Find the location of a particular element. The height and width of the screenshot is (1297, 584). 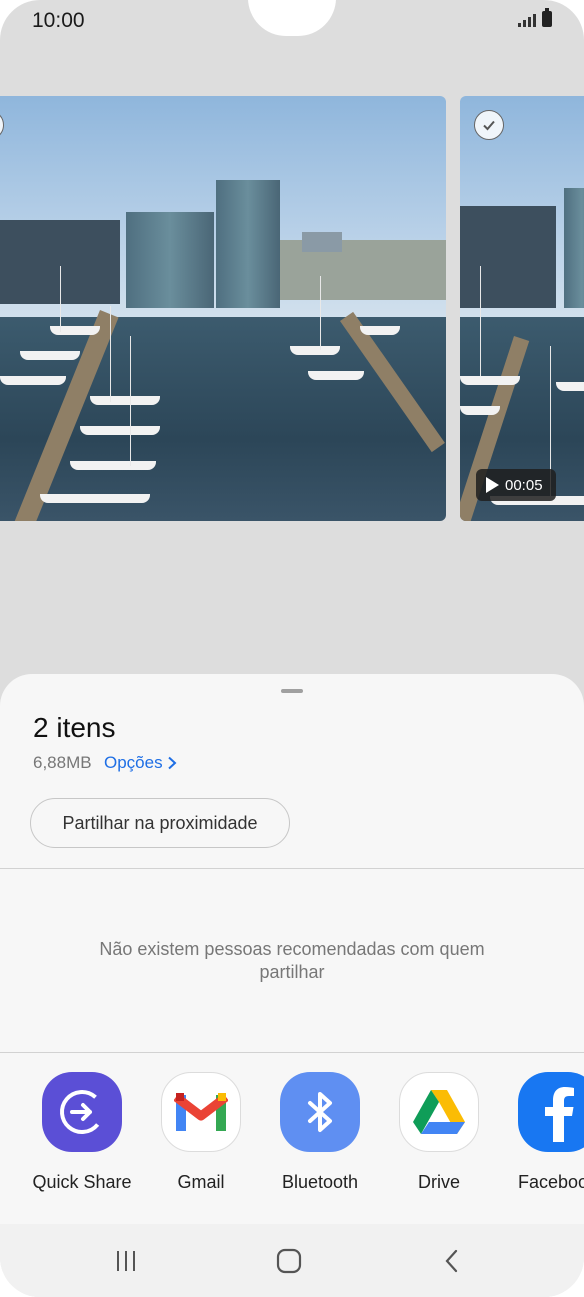

share-items-size: 6,88MB is located at coordinates (62, 762).